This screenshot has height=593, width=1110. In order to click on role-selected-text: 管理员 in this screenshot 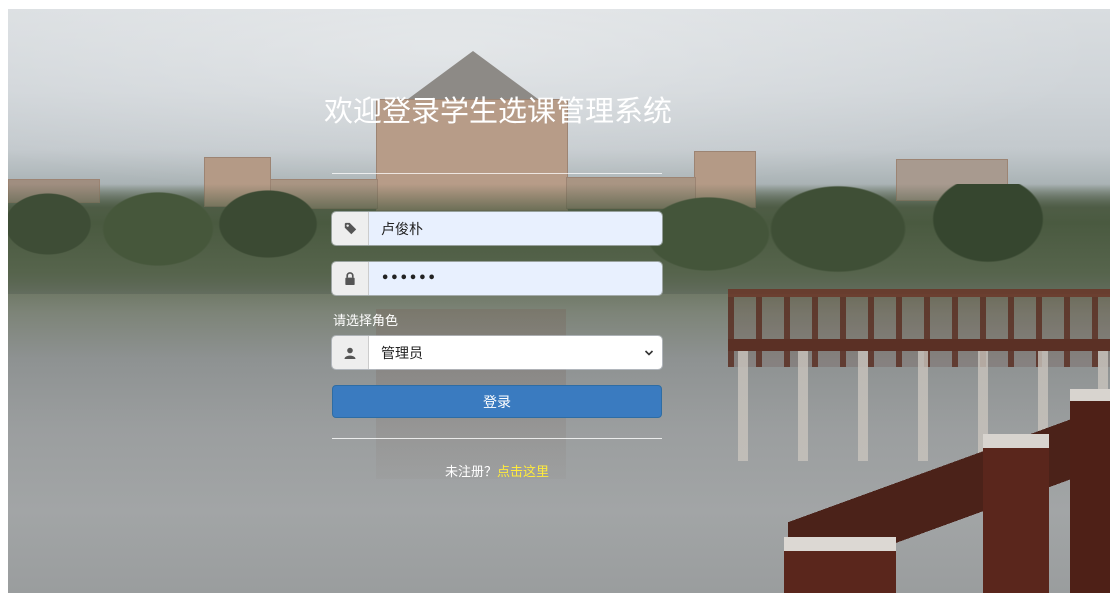, I will do `click(402, 353)`.